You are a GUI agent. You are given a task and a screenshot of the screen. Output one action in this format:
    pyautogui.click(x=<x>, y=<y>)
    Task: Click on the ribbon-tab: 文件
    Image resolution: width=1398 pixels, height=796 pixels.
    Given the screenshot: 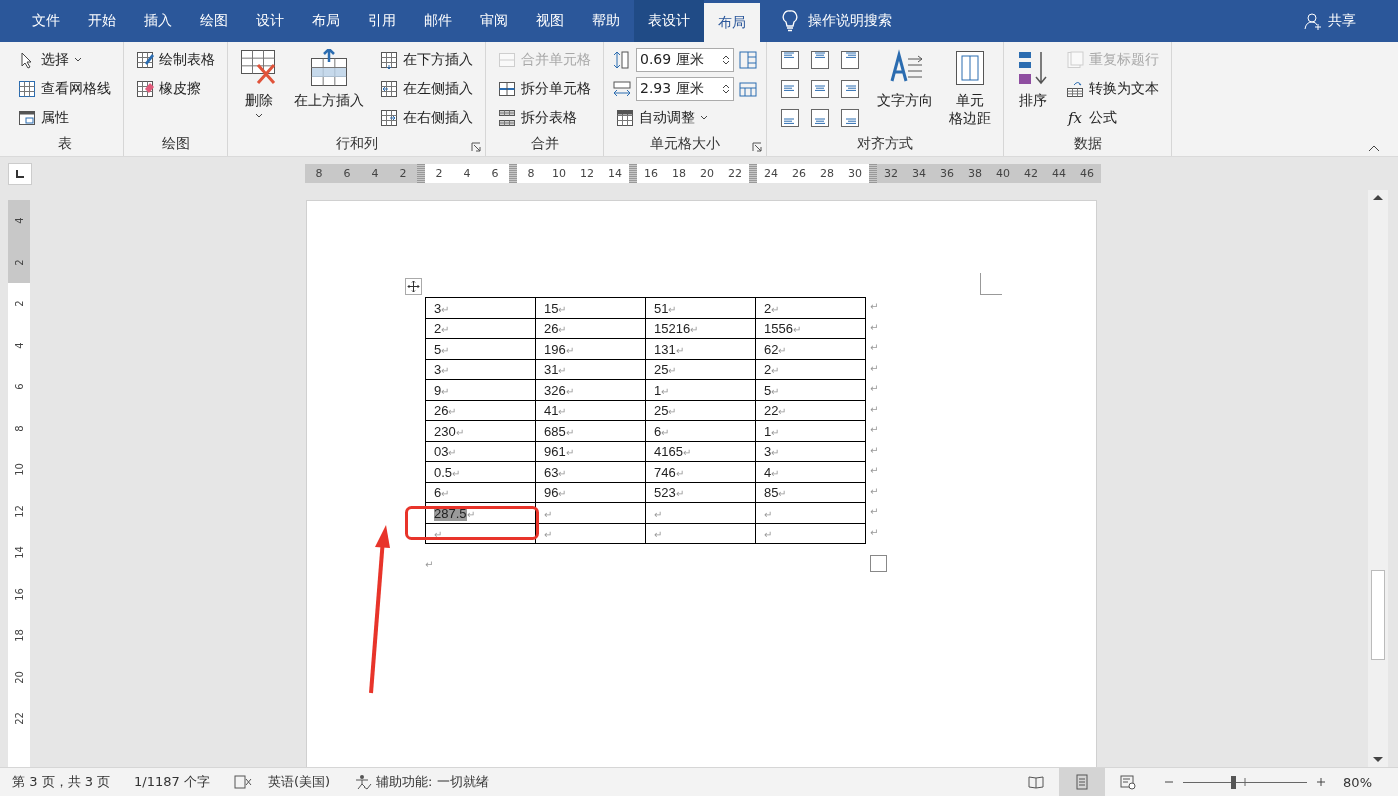 What is the action you would take?
    pyautogui.click(x=46, y=21)
    